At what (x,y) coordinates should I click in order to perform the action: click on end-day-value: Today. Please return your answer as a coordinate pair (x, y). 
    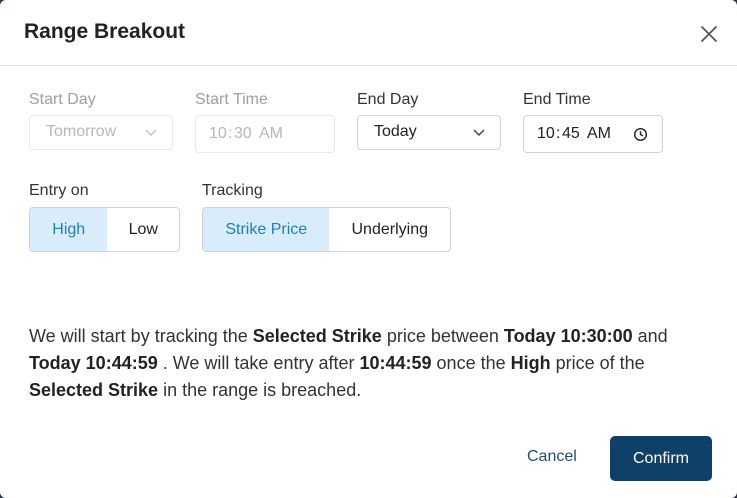
    Looking at the image, I should click on (395, 131).